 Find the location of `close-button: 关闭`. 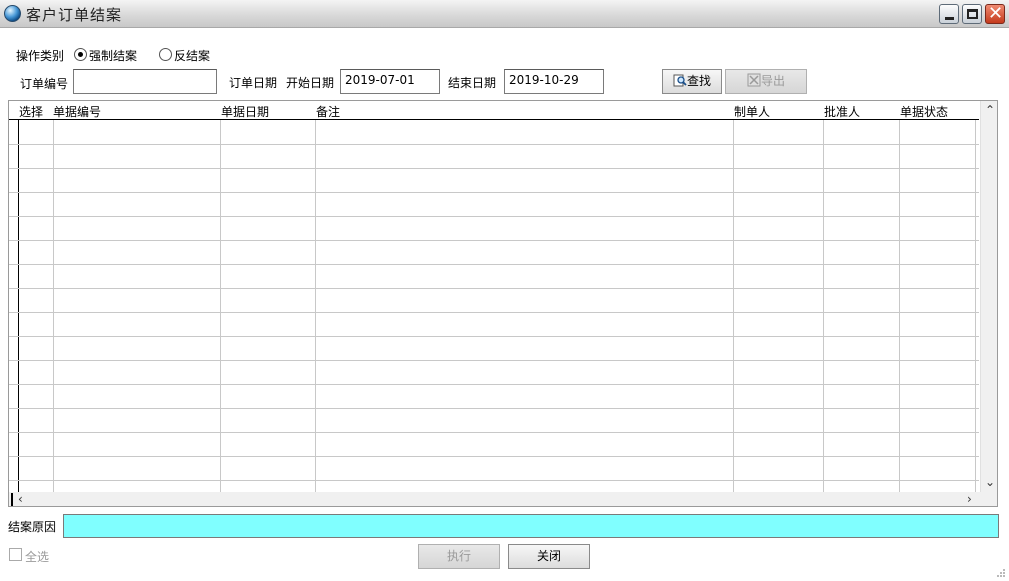

close-button: 关闭 is located at coordinates (549, 556).